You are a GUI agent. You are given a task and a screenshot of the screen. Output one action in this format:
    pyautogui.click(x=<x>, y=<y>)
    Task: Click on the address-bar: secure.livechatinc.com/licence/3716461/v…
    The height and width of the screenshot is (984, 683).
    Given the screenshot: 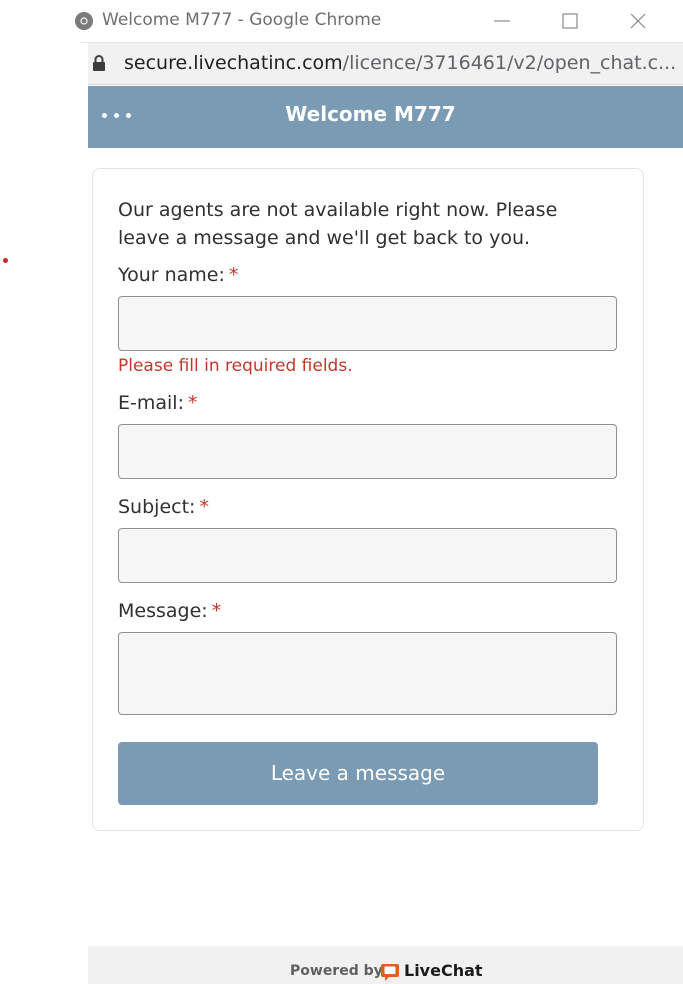 What is the action you would take?
    pyautogui.click(x=385, y=64)
    